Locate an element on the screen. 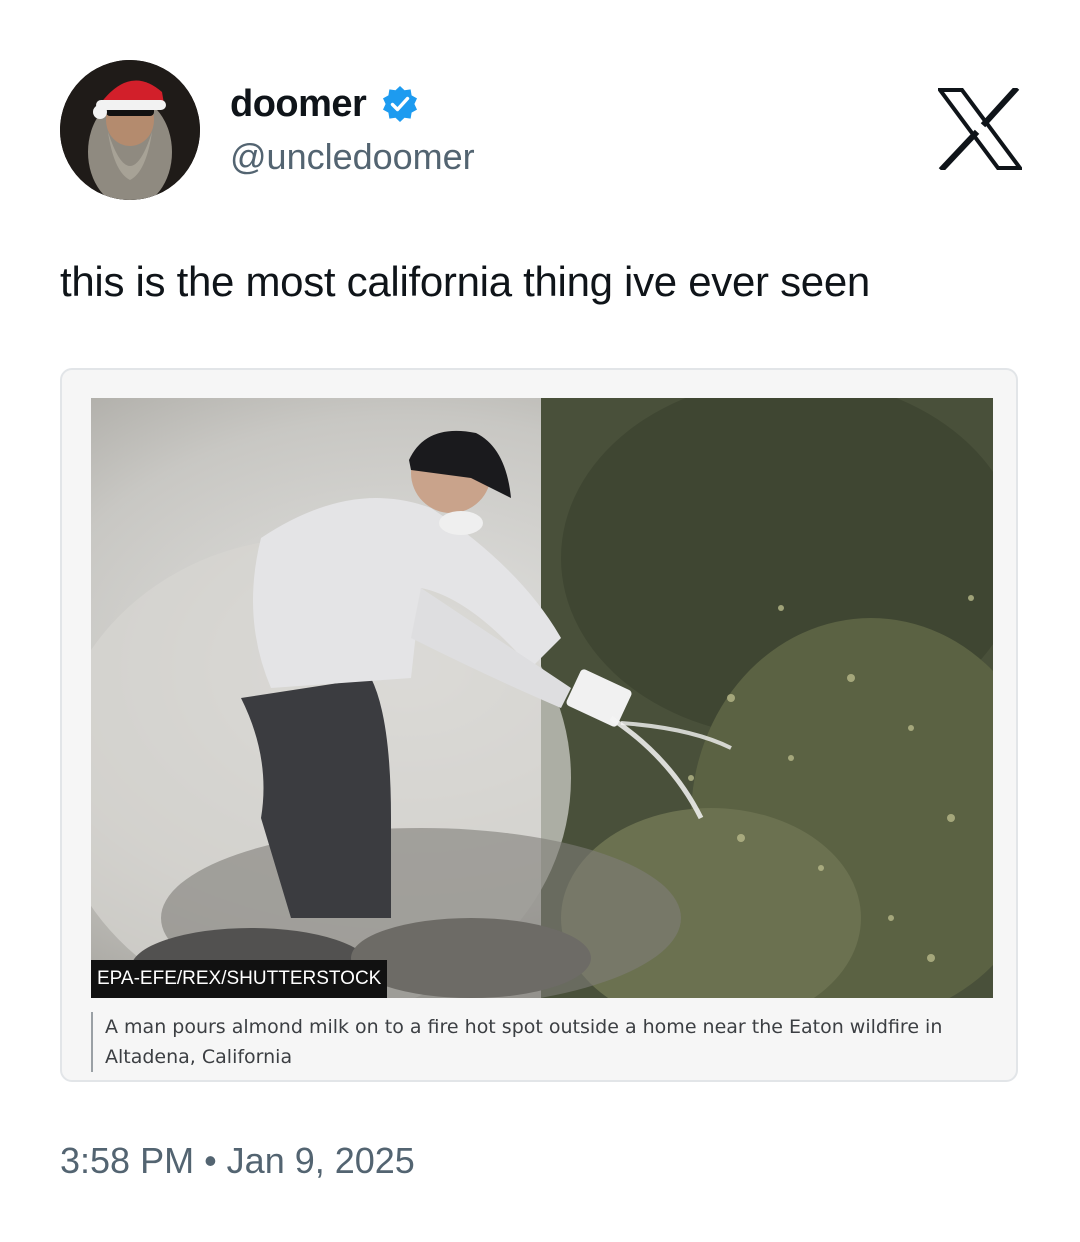 Image resolution: width=1080 pixels, height=1242 pixels. author-handle: @uncledoomer is located at coordinates (352, 157).